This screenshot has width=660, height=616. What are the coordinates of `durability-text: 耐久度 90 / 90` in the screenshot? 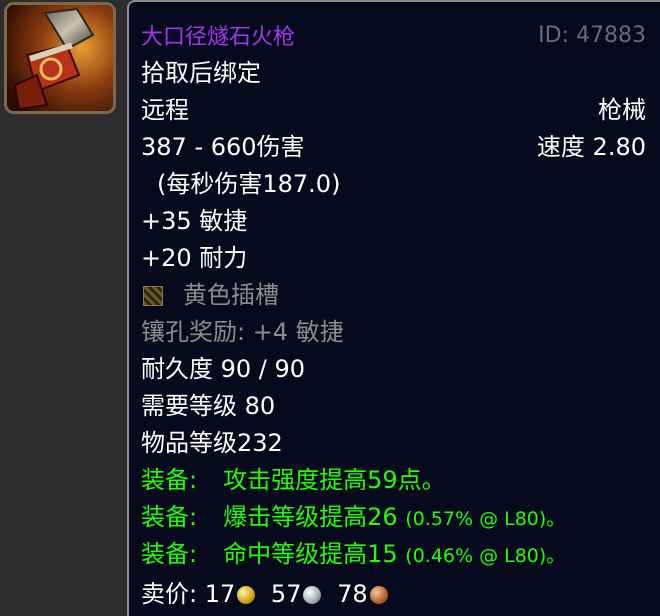 It's located at (223, 369).